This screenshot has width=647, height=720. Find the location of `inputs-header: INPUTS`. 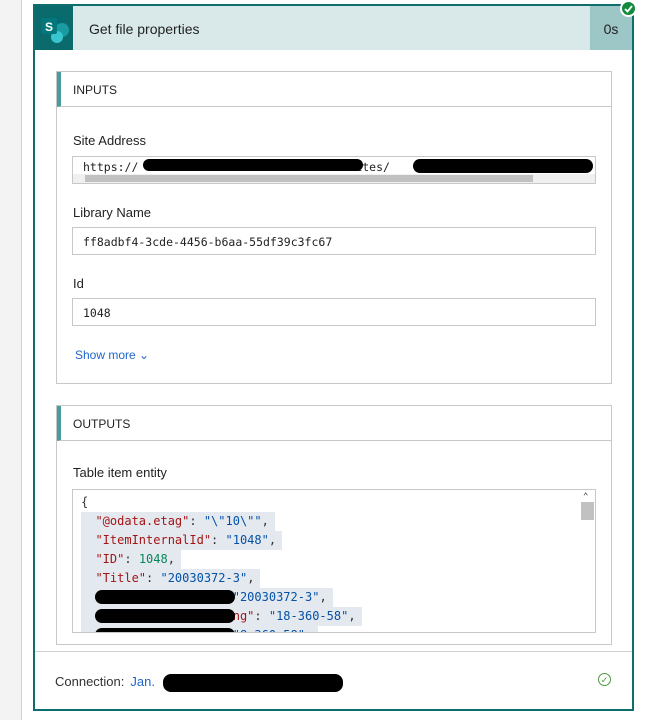

inputs-header: INPUTS is located at coordinates (334, 89).